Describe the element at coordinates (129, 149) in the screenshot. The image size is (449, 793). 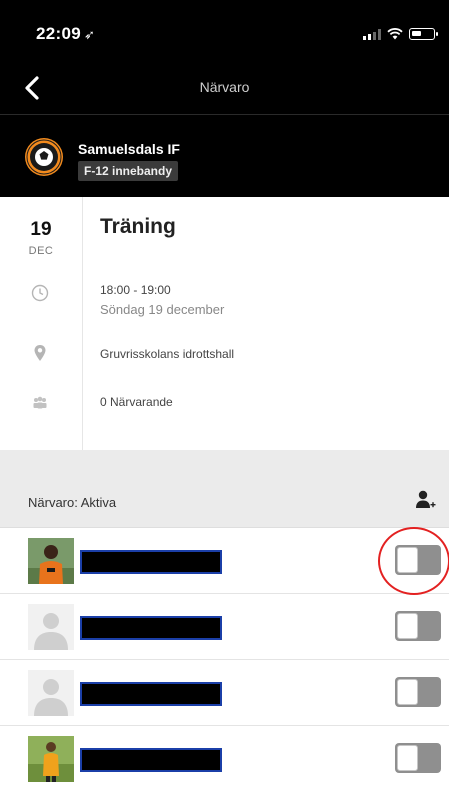
I see `team-name: Samuelsdals IF` at that location.